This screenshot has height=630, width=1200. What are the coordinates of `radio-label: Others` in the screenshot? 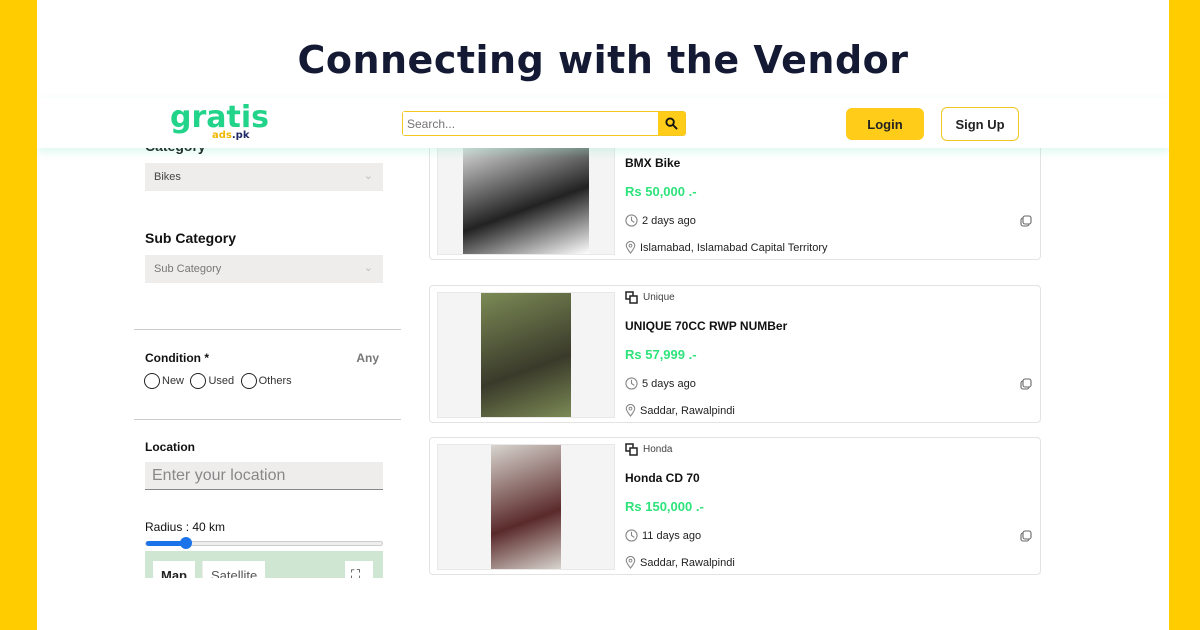 It's located at (275, 381).